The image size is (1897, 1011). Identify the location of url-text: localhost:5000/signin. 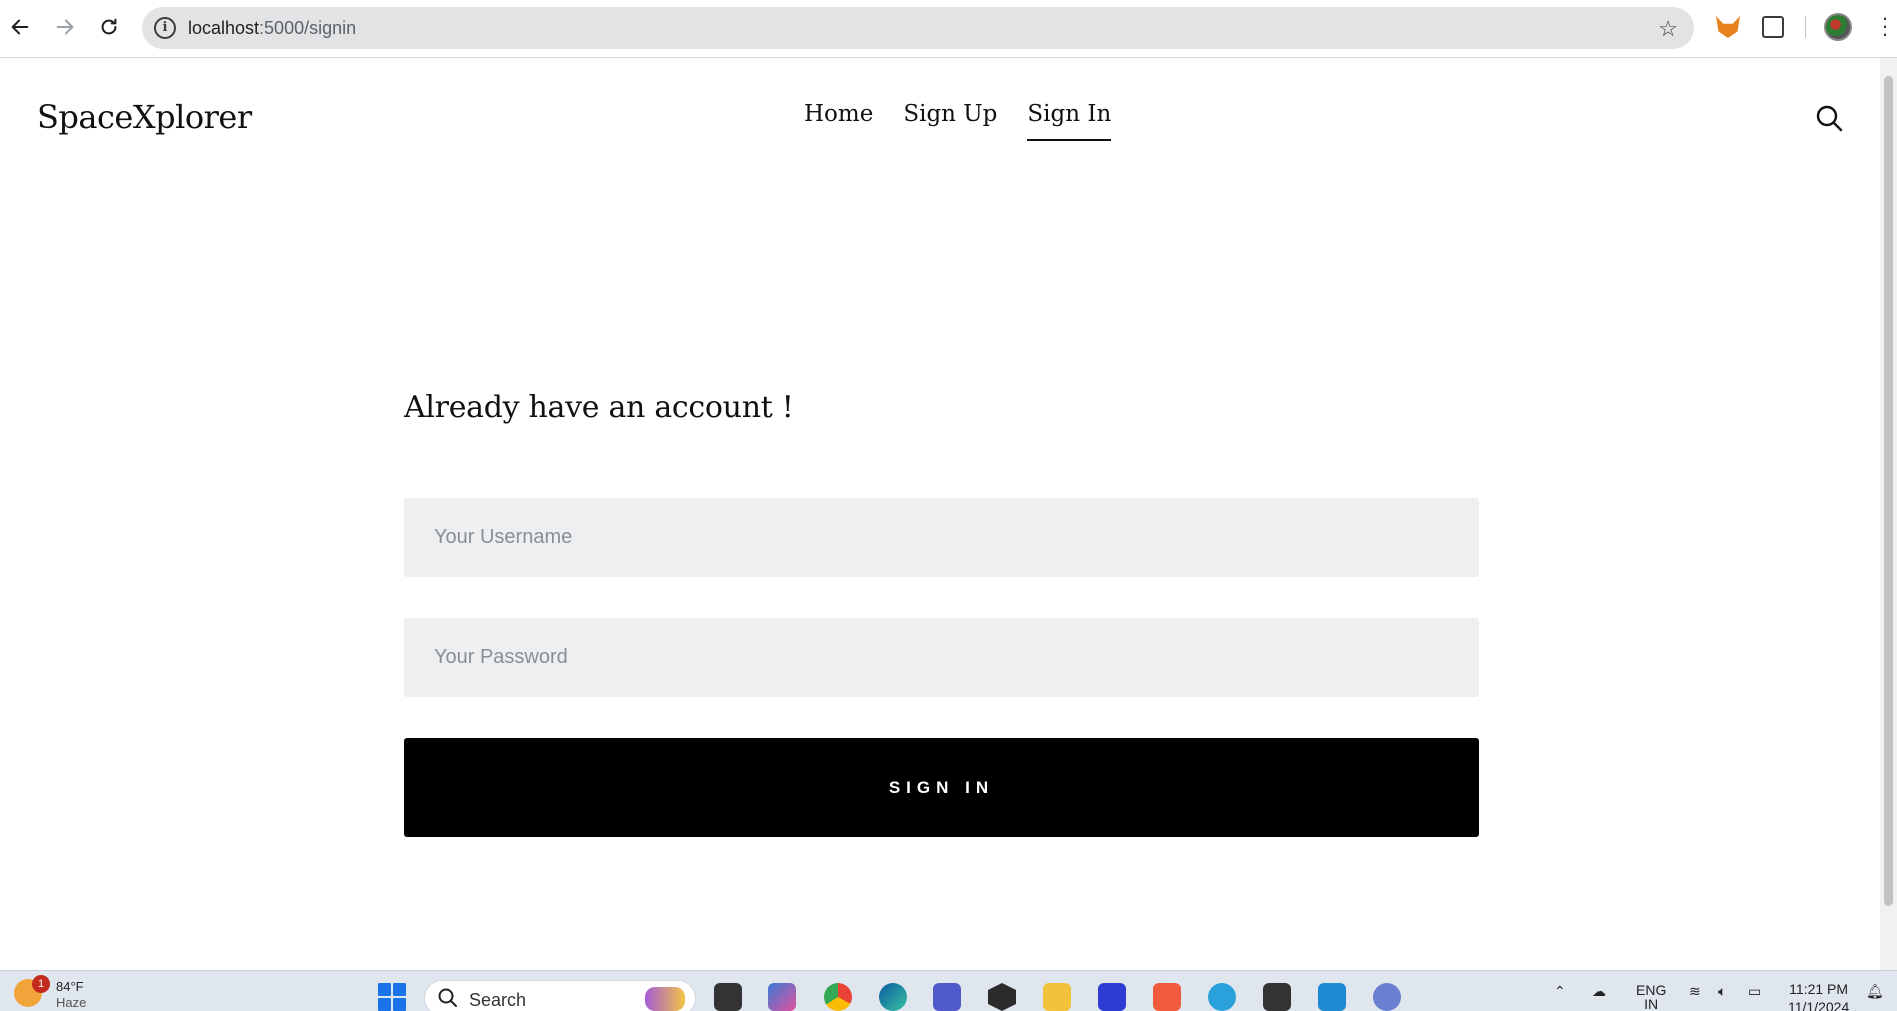
(272, 28).